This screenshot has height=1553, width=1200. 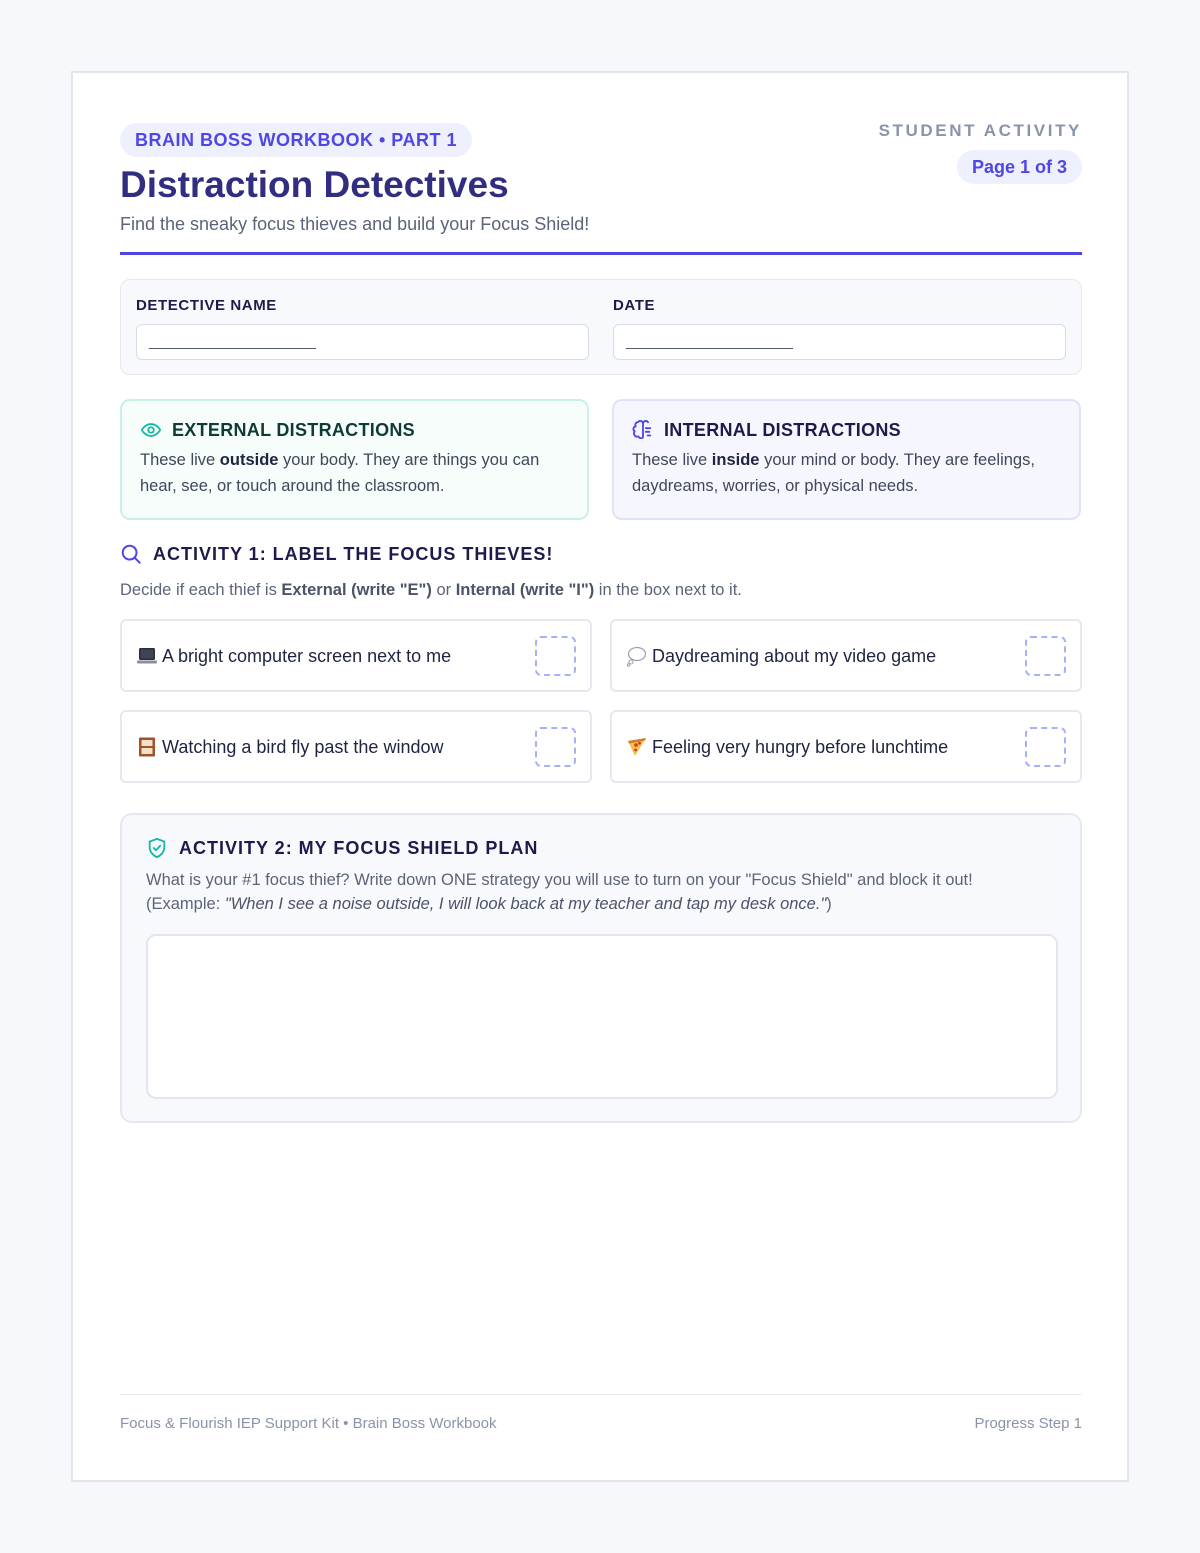 I want to click on activity2-header: ACTIVITY 2: MY FOCUS SHIELD PLAN, so click(x=342, y=848).